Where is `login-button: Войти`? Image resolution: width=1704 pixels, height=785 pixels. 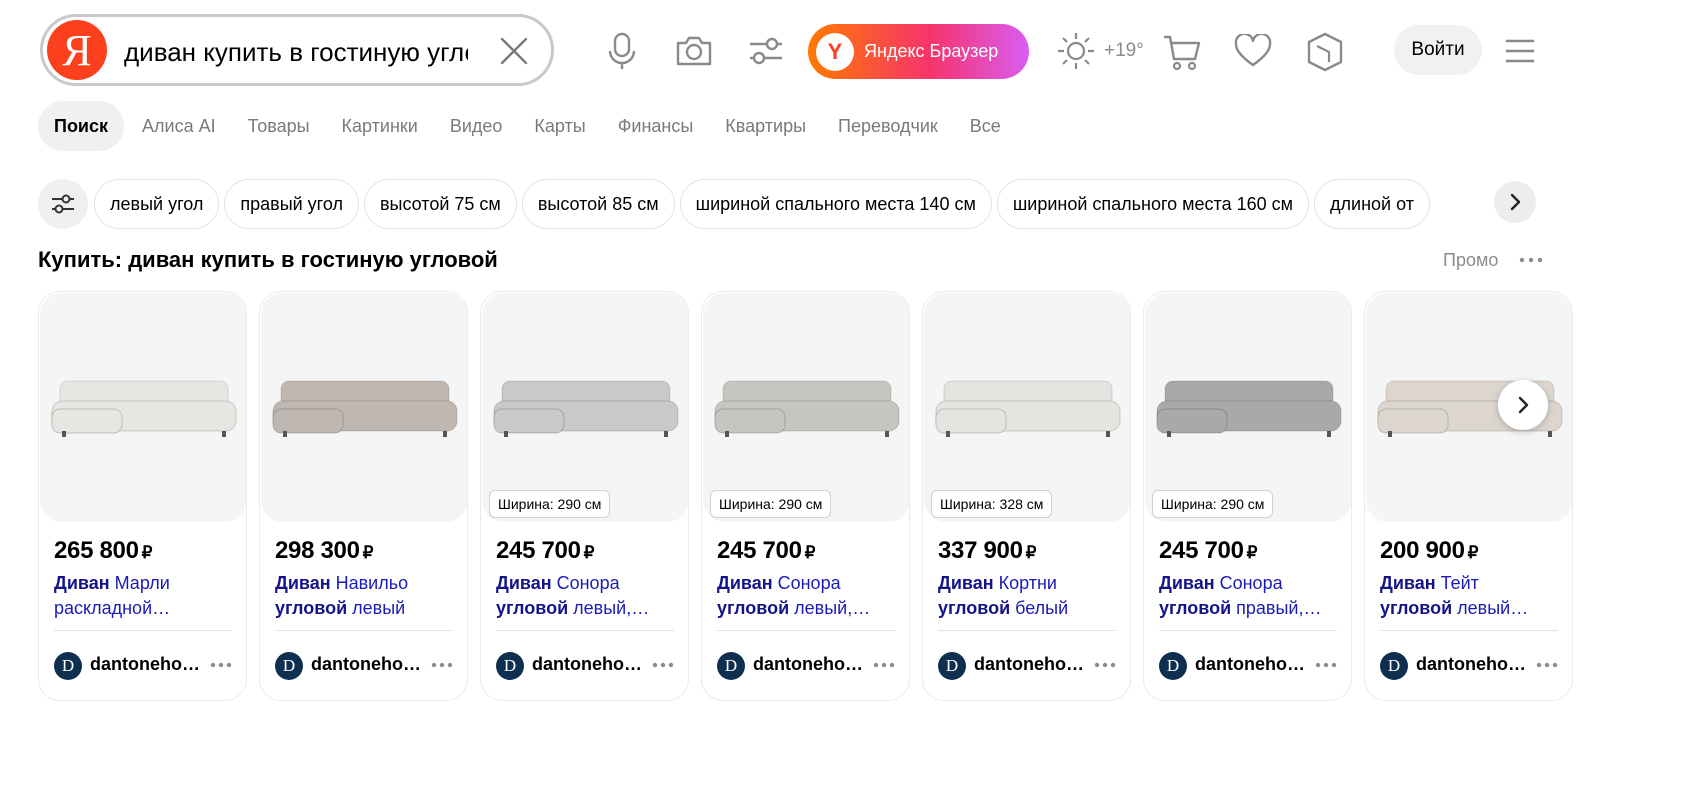 login-button: Войти is located at coordinates (1438, 50).